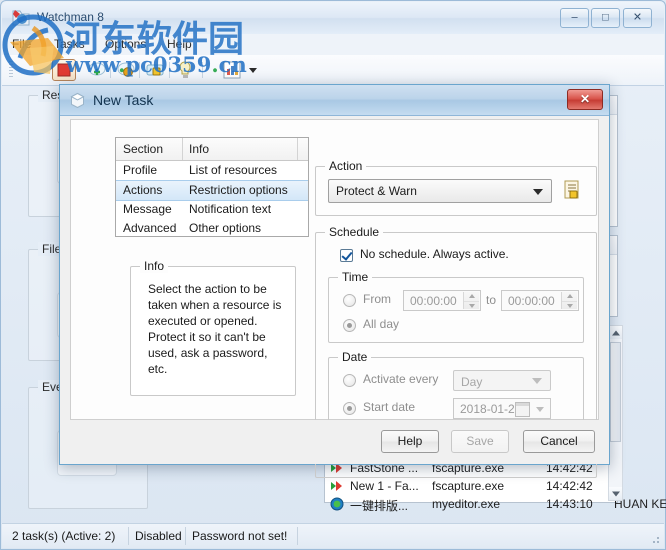 The width and height of the screenshot is (666, 550). What do you see at coordinates (569, 504) in the screenshot?
I see `file-time: 14:43:10` at bounding box center [569, 504].